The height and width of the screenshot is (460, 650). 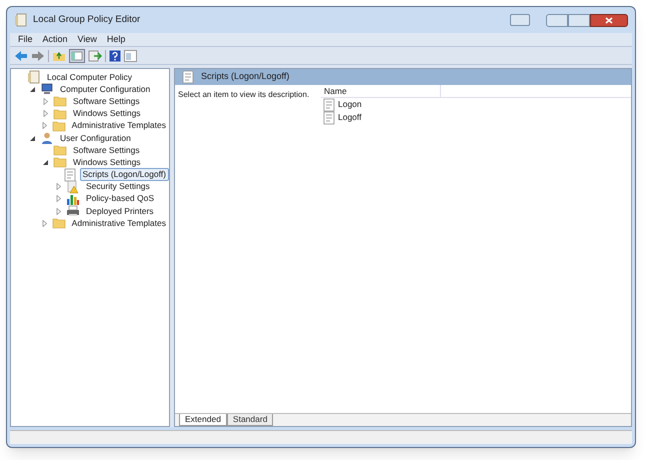 I want to click on user-icon, so click(x=47, y=138).